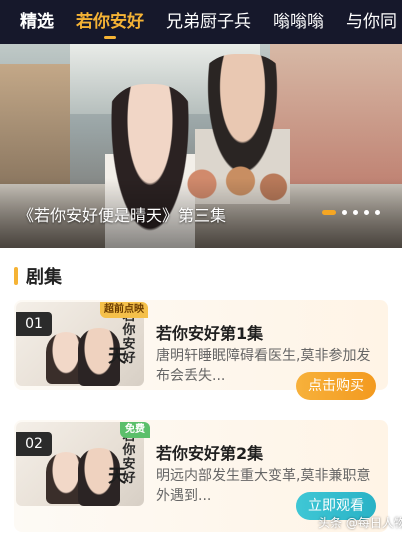 The width and height of the screenshot is (402, 538). I want to click on tab-featured: 精选, so click(37, 22).